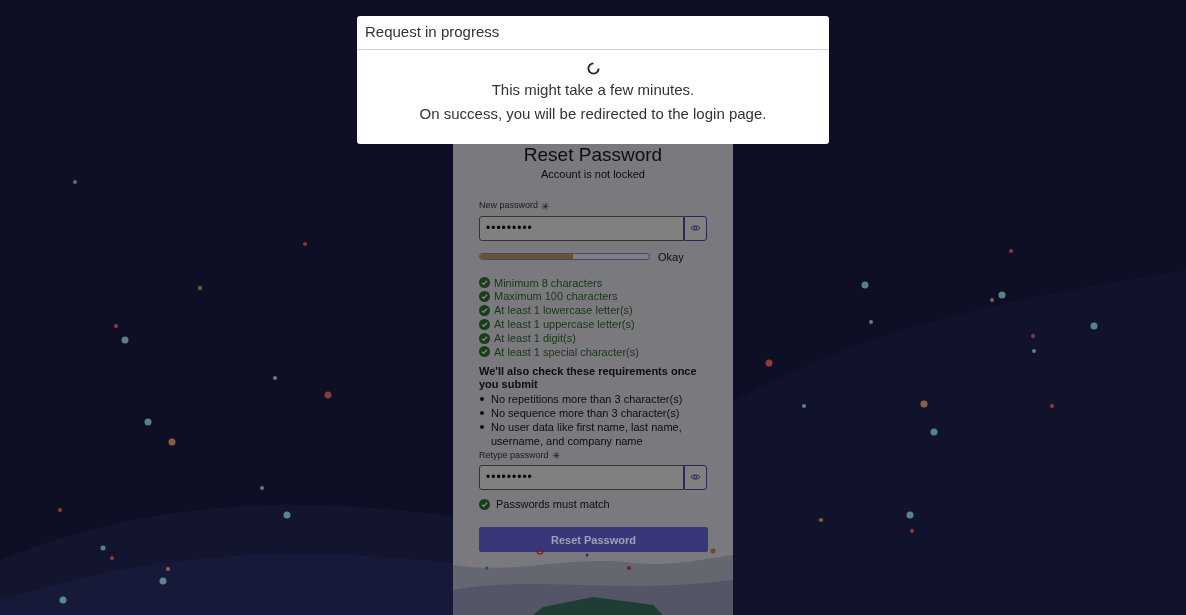  What do you see at coordinates (671, 257) in the screenshot?
I see `strength-label: Okay` at bounding box center [671, 257].